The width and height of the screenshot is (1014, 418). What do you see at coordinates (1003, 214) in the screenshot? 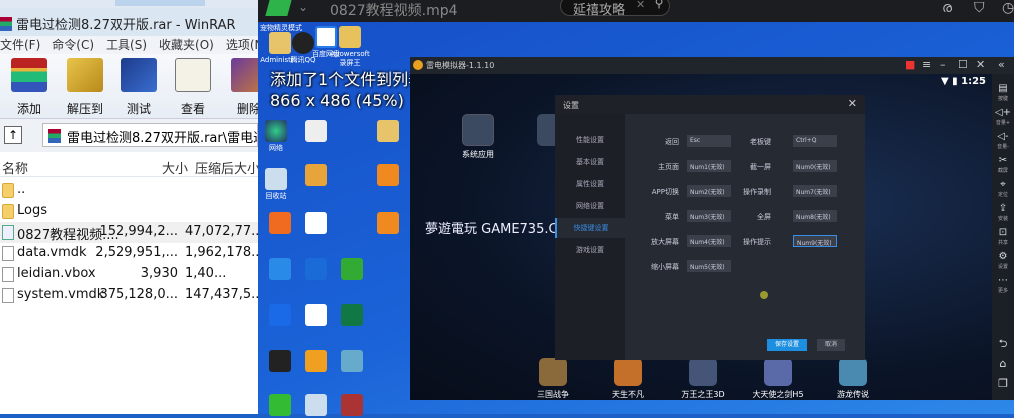
I see `sidebar-button: ⇪ 安装` at bounding box center [1003, 214].